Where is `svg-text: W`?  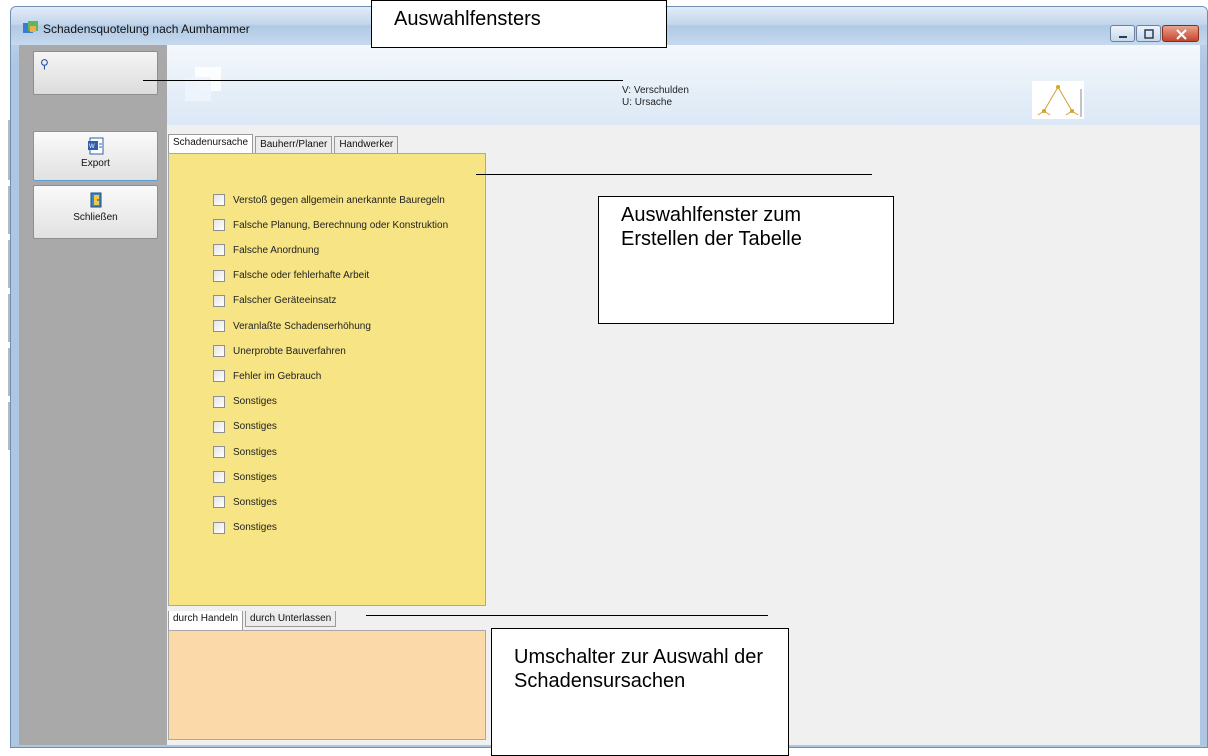
svg-text: W is located at coordinates (92, 147).